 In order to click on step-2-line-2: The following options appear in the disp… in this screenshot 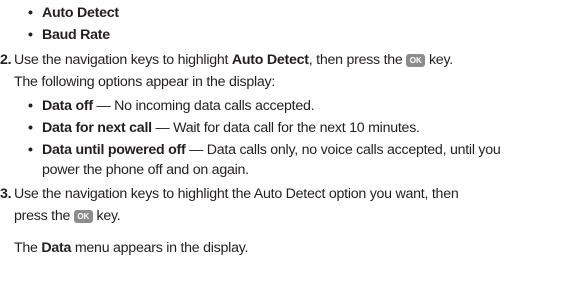, I will do `click(145, 82)`.